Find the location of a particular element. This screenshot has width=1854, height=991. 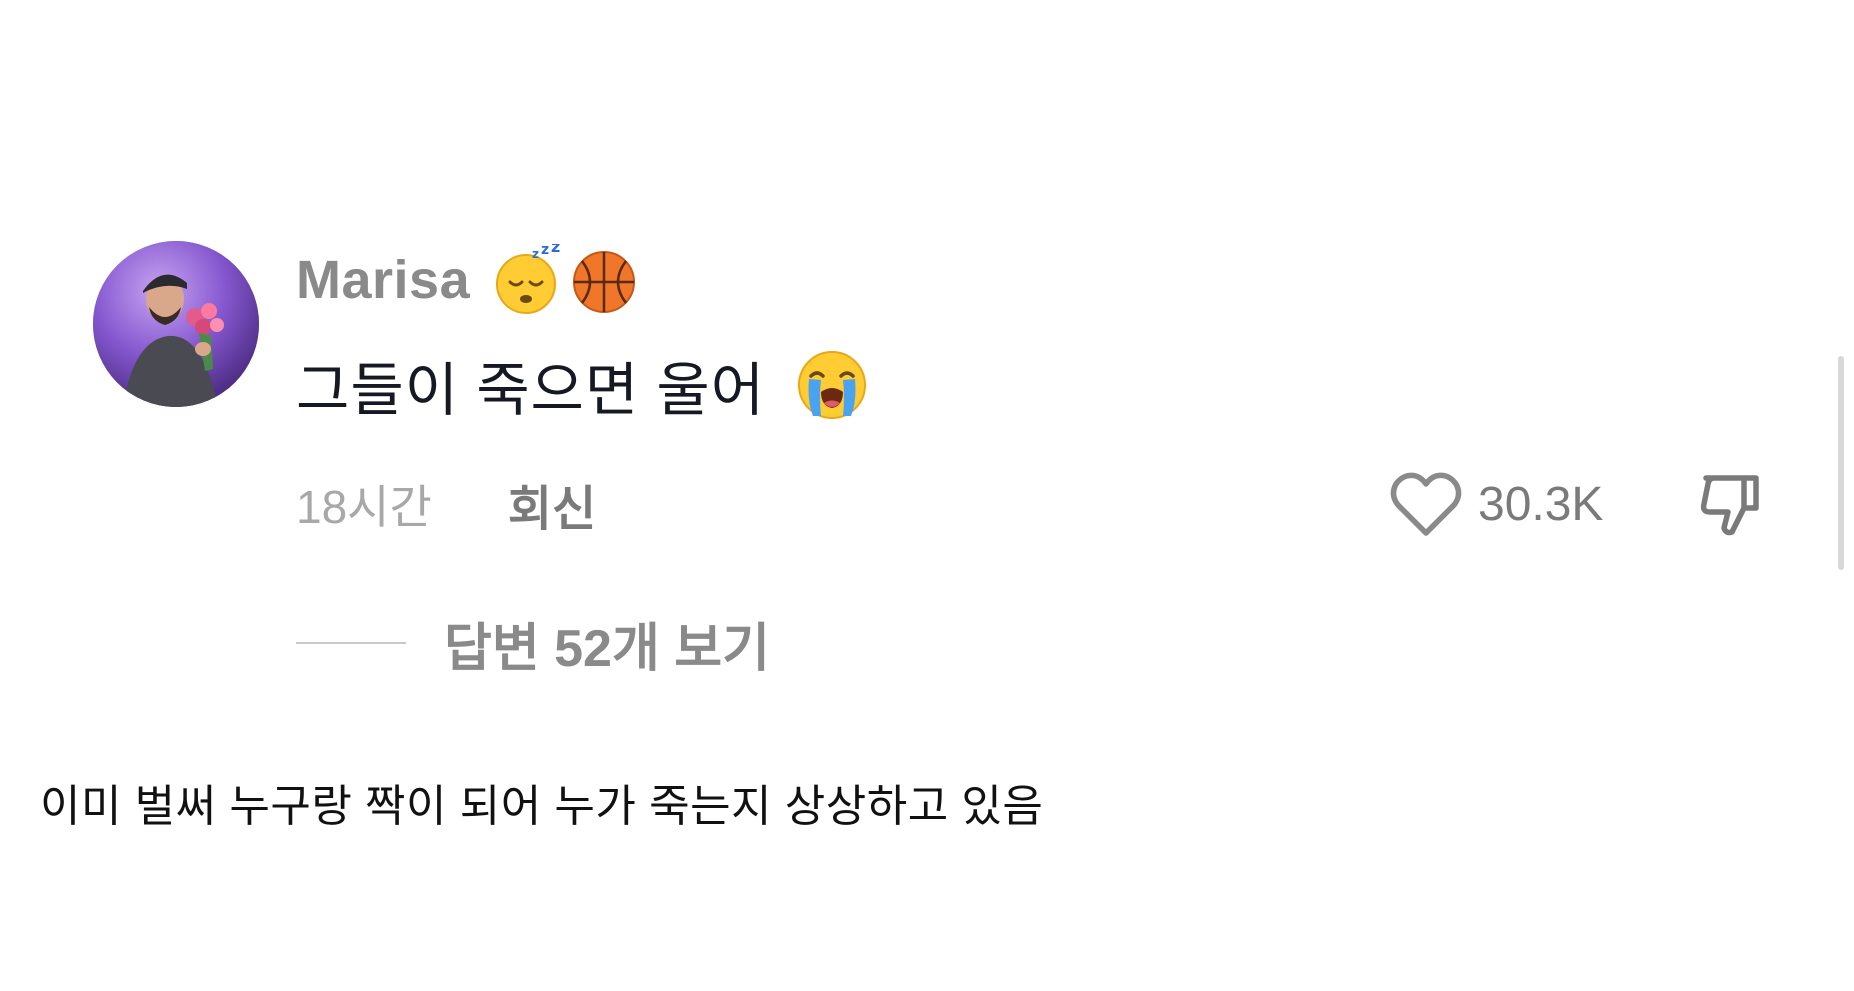

view-replies-label: 답변 52개 보기 is located at coordinates (607, 648).